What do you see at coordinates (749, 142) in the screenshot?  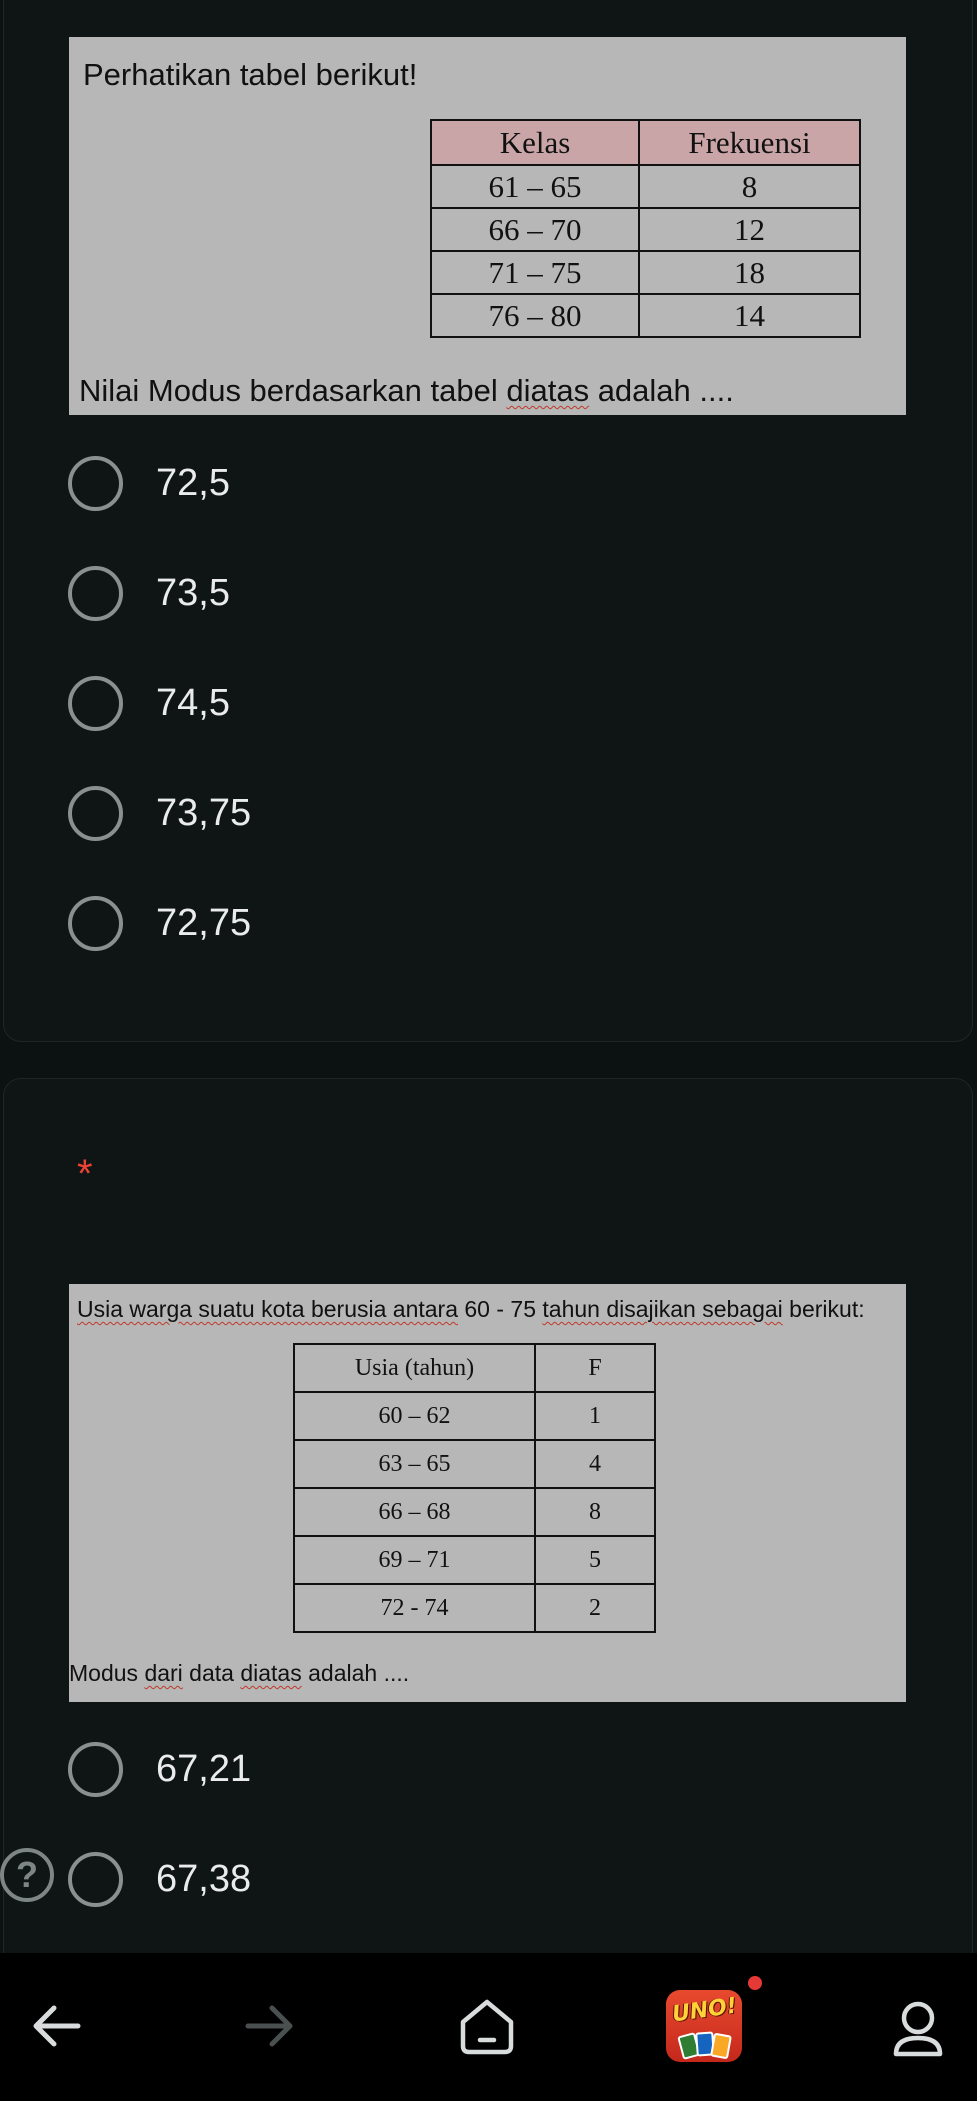 I see `table-header: Frekuensi` at bounding box center [749, 142].